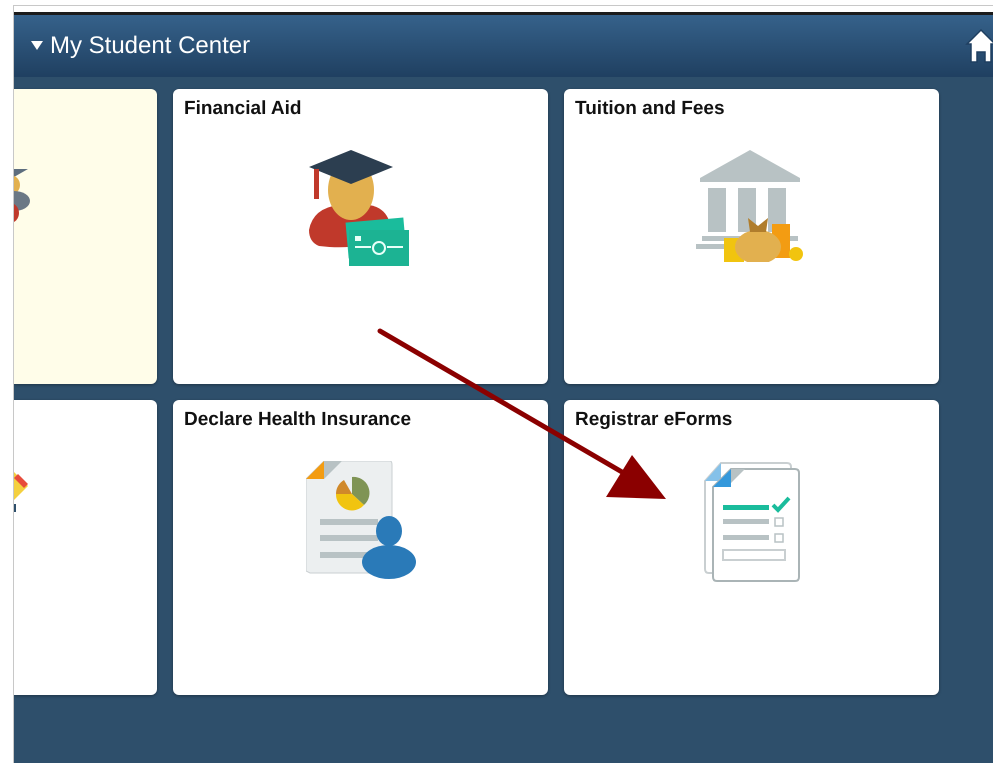  Describe the element at coordinates (21, 493) in the screenshot. I see `tag-icon` at that location.